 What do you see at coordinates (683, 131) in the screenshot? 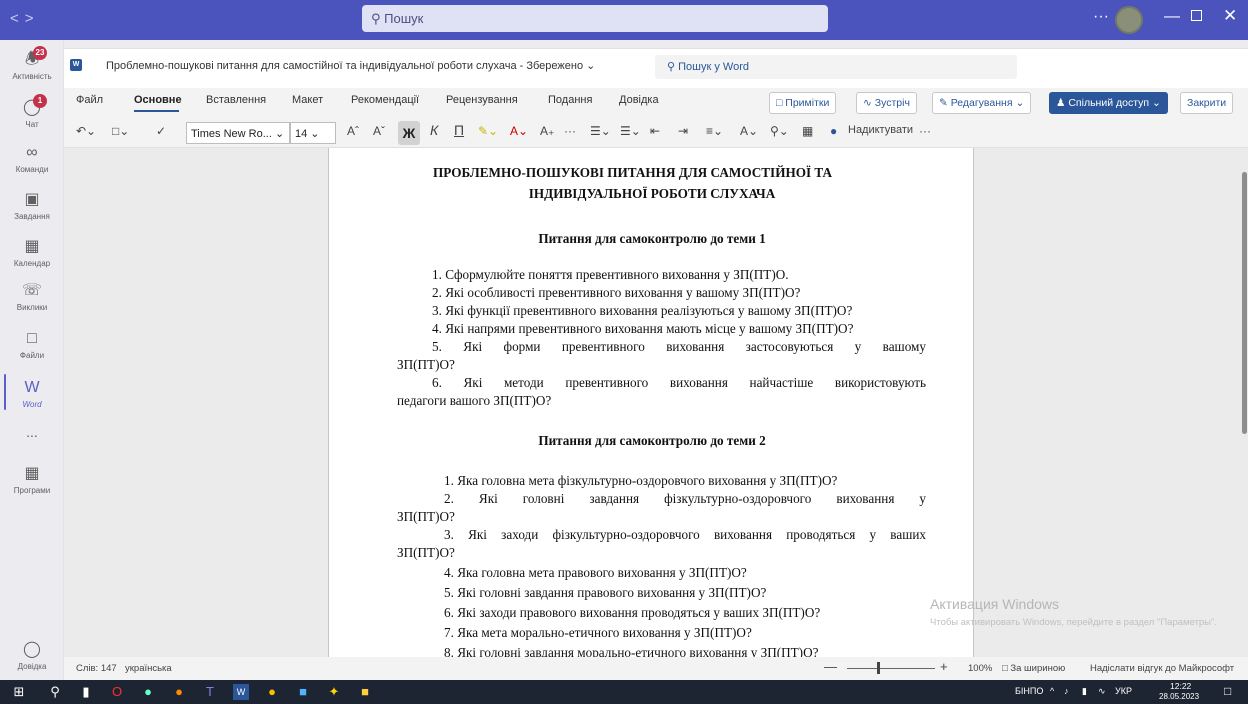
I see `increase-indent-icon: ⇥` at bounding box center [683, 131].